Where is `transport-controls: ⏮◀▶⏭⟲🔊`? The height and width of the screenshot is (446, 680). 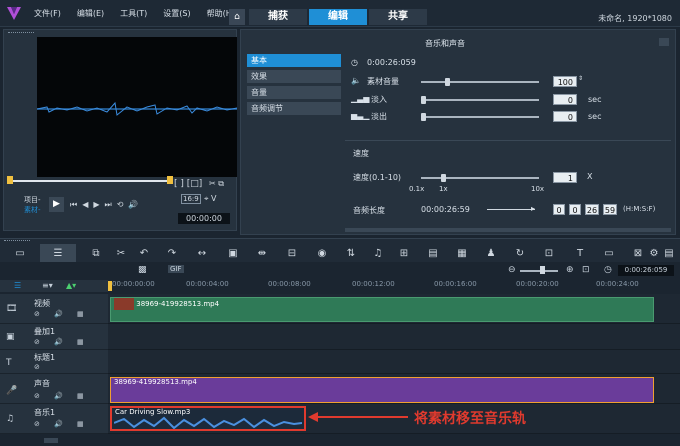
transport-controls: ⏮◀▶⏭⟲🔊 is located at coordinates (106, 205).